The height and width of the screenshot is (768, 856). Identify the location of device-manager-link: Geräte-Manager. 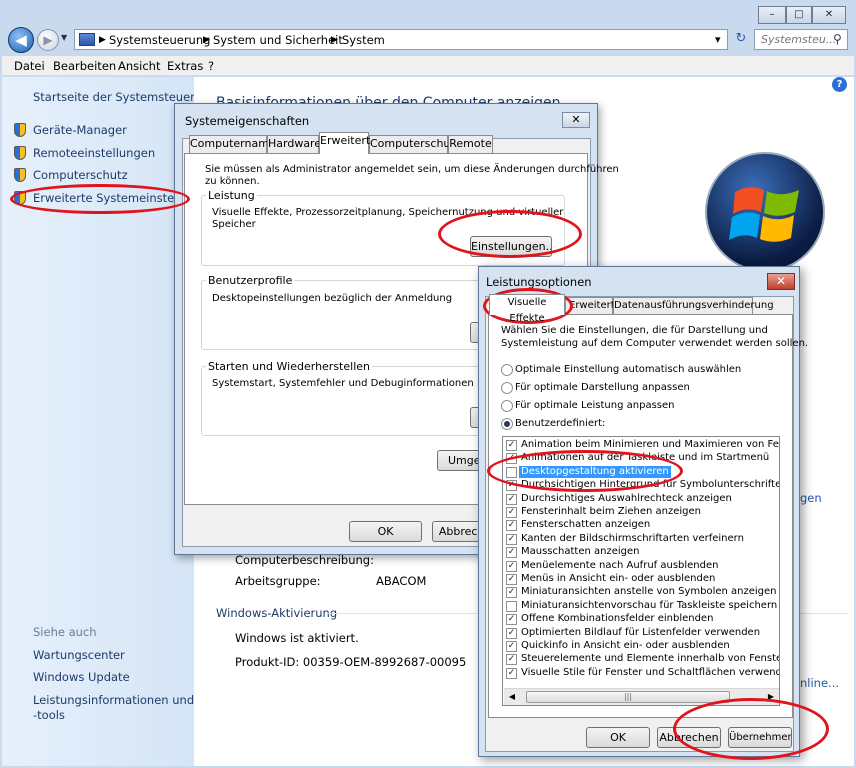
(80, 130).